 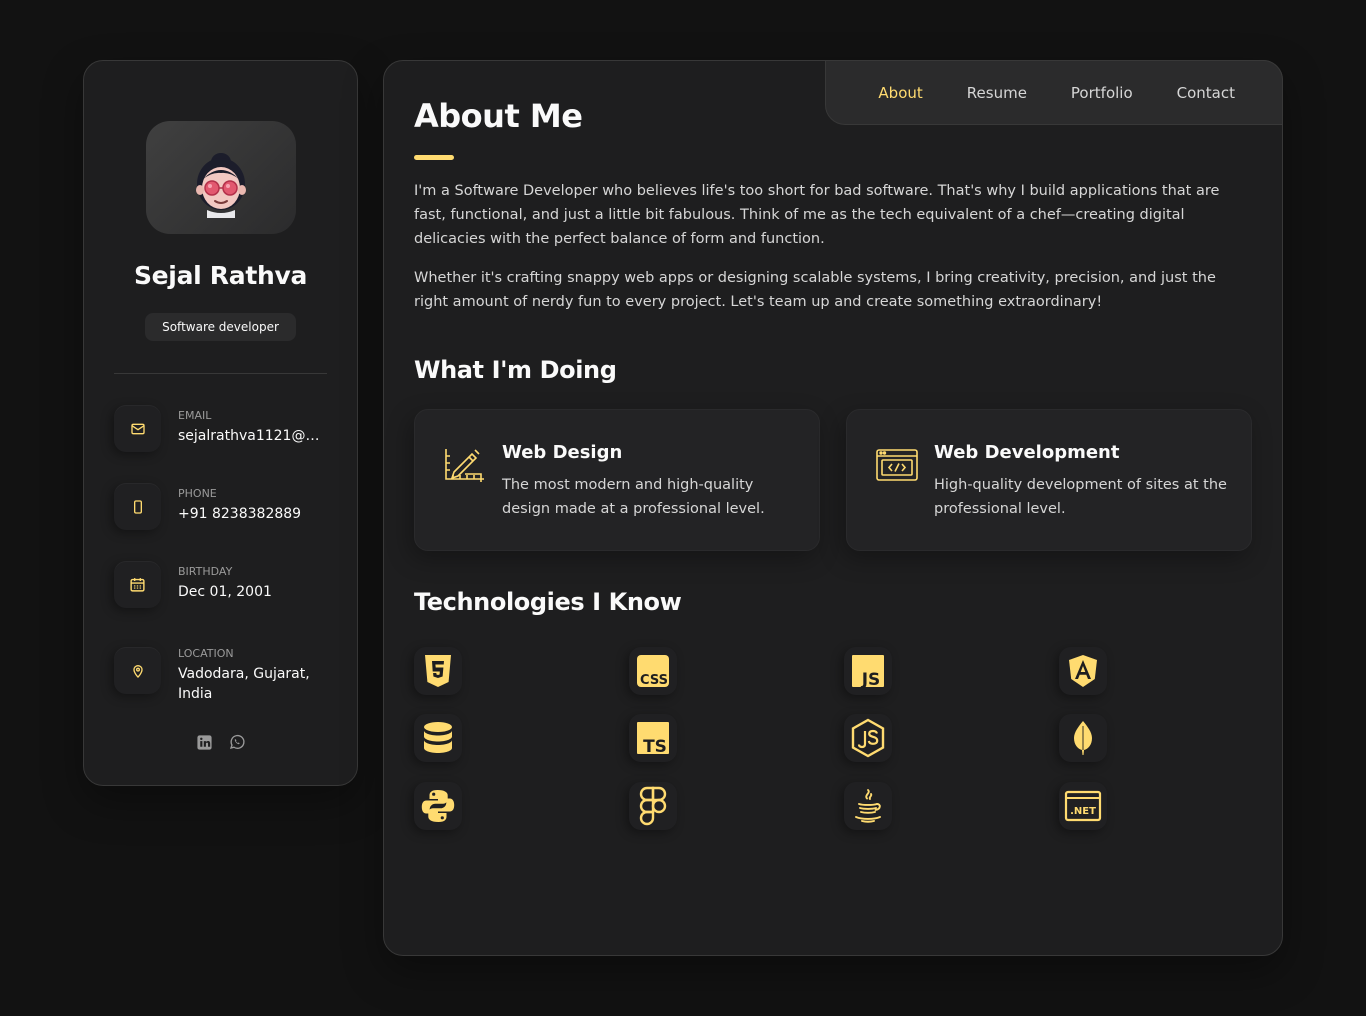 I want to click on javascript-icon: JS, so click(x=868, y=671).